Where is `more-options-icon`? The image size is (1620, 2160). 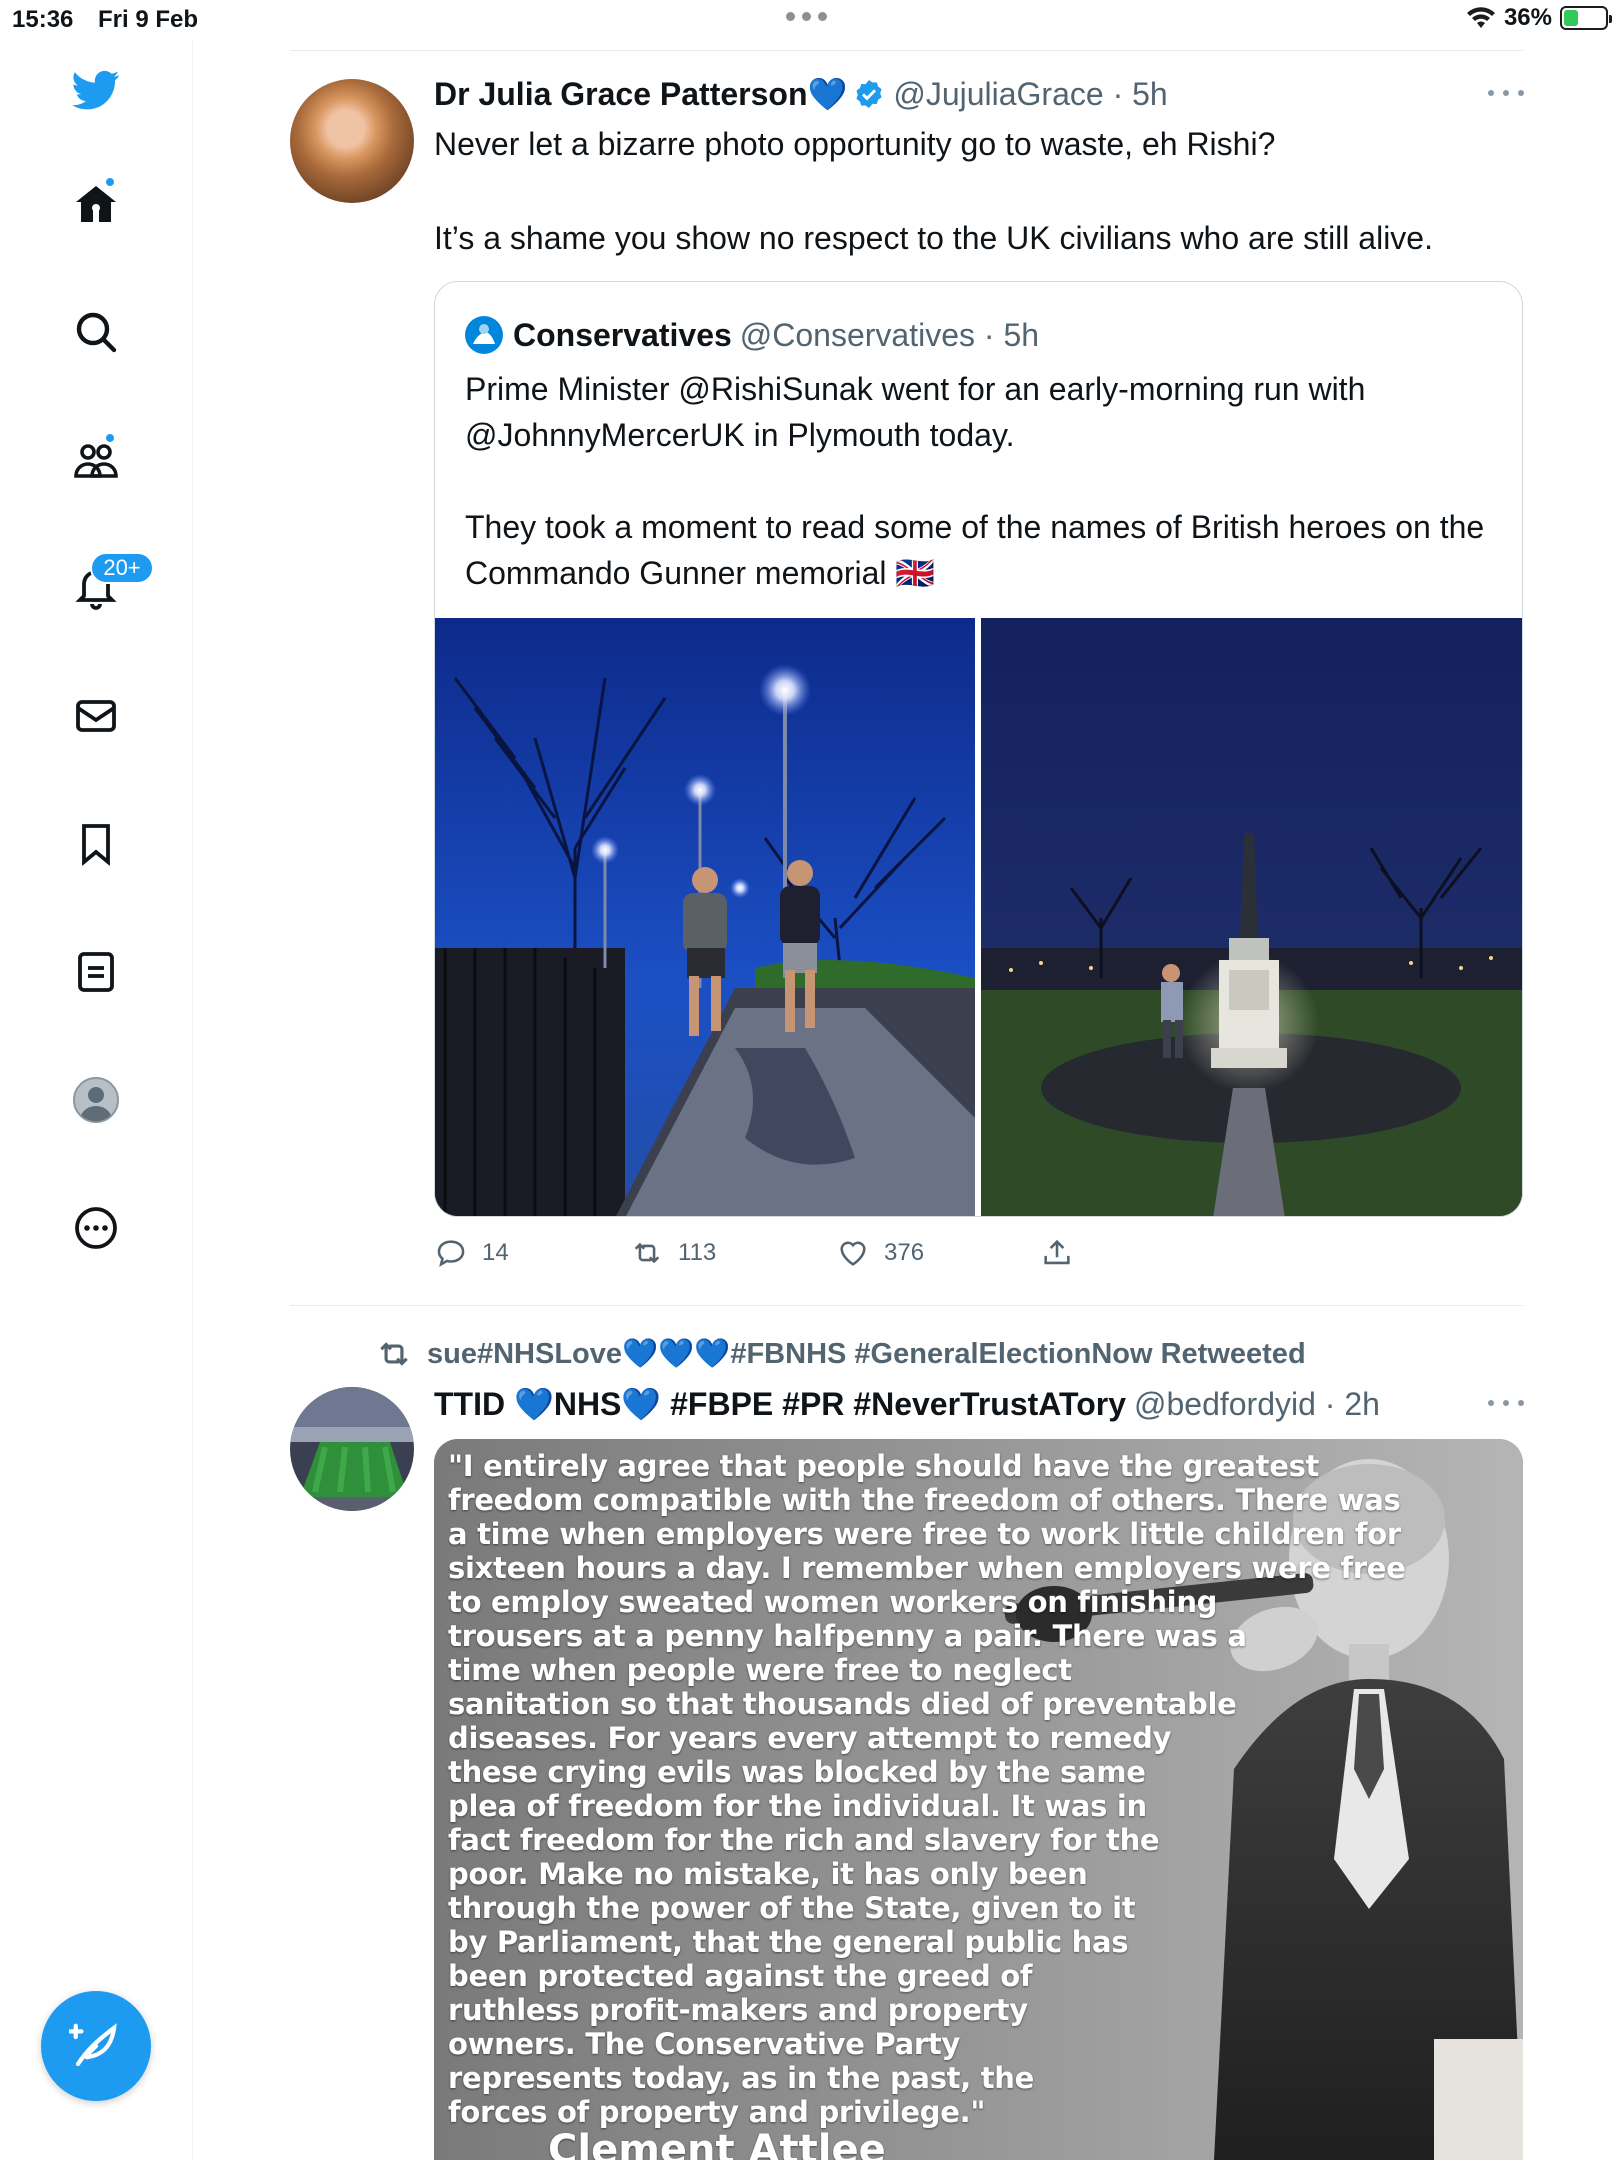 more-options-icon is located at coordinates (96, 1228).